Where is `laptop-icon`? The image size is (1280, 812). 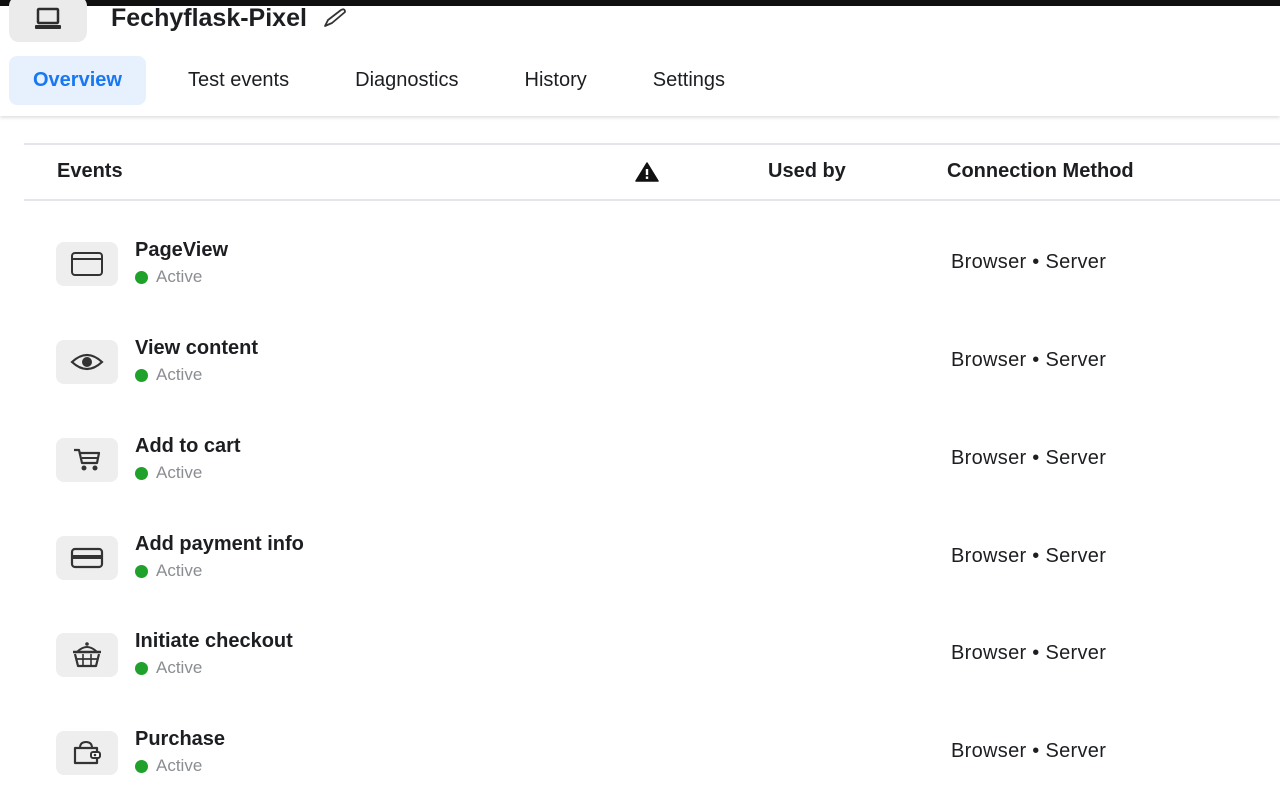
laptop-icon is located at coordinates (48, 19).